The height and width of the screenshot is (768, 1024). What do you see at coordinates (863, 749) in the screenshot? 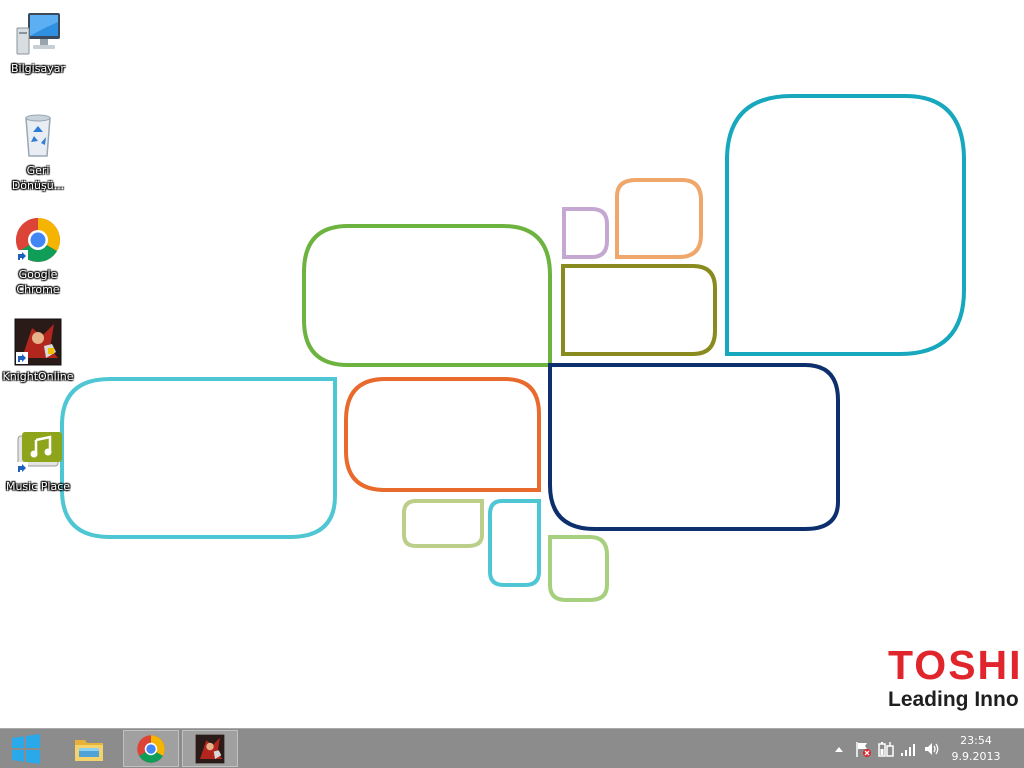
I see `action-center-flag-icon` at bounding box center [863, 749].